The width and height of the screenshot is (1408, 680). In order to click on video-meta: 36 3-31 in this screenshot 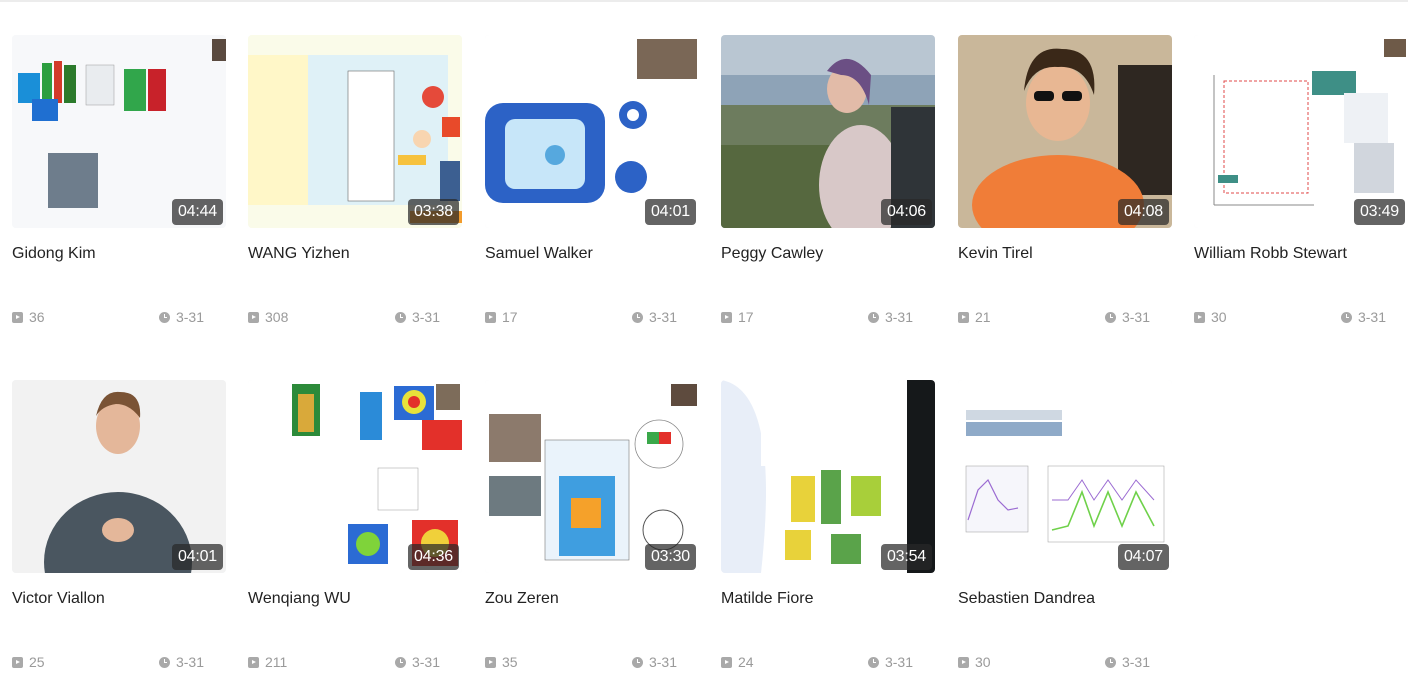, I will do `click(119, 319)`.